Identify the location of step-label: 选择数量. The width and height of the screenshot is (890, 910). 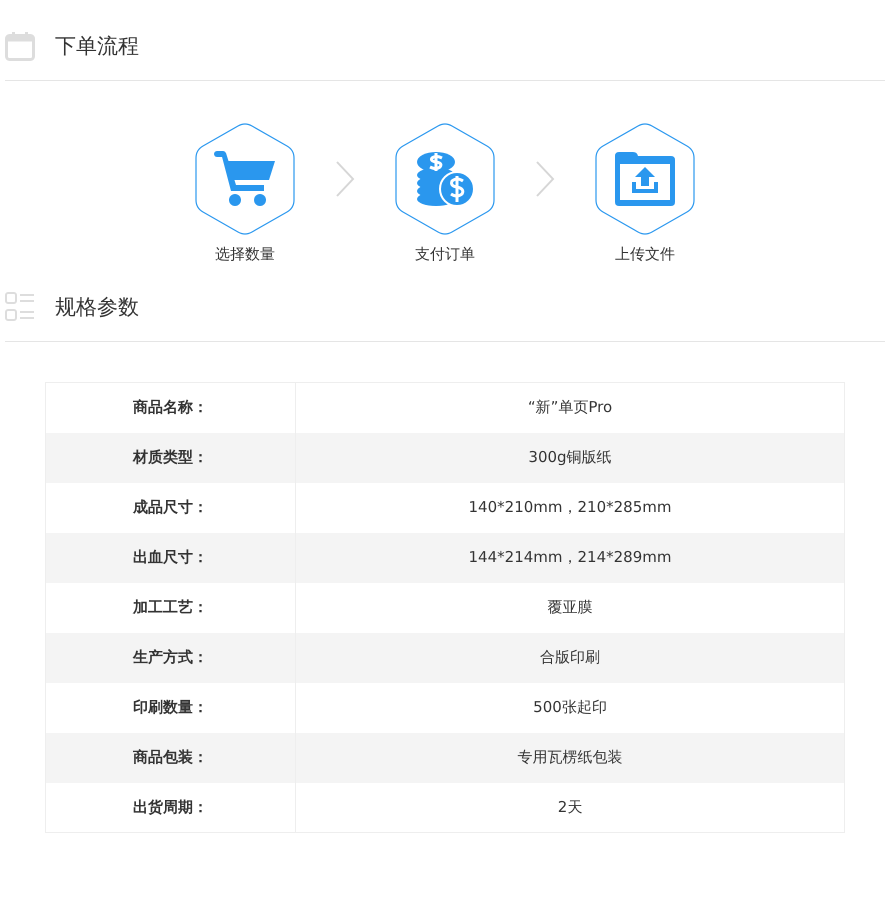
(245, 254).